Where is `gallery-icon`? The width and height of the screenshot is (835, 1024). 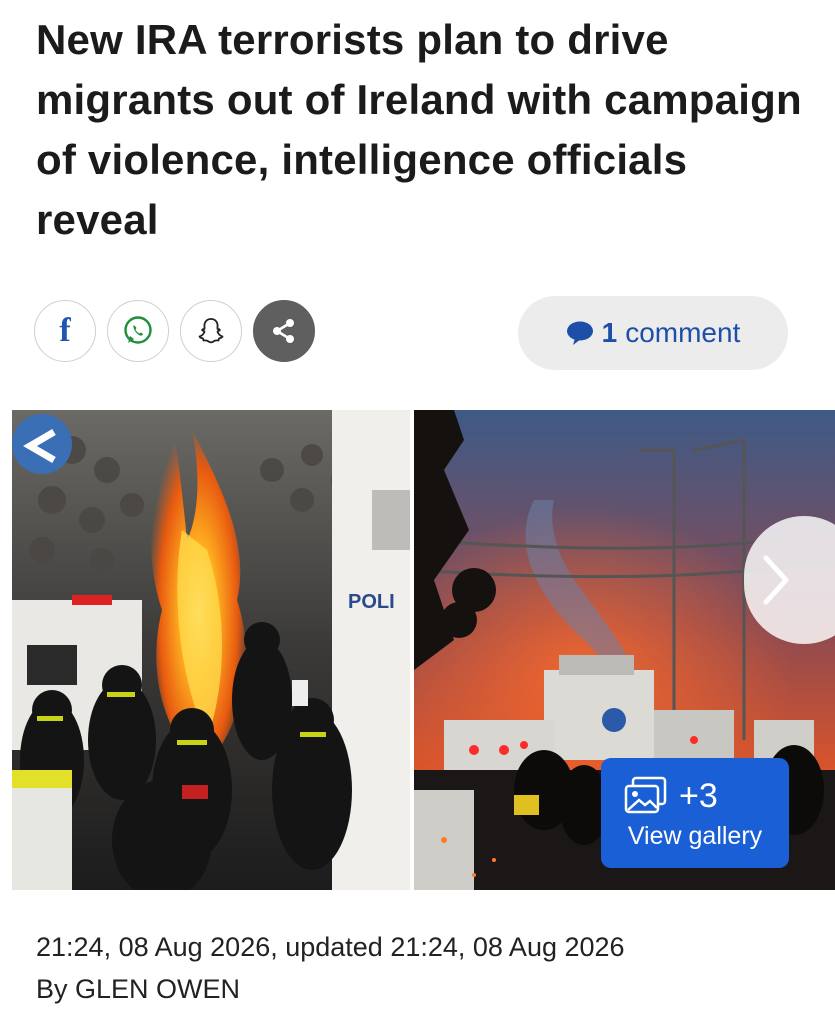 gallery-icon is located at coordinates (645, 795).